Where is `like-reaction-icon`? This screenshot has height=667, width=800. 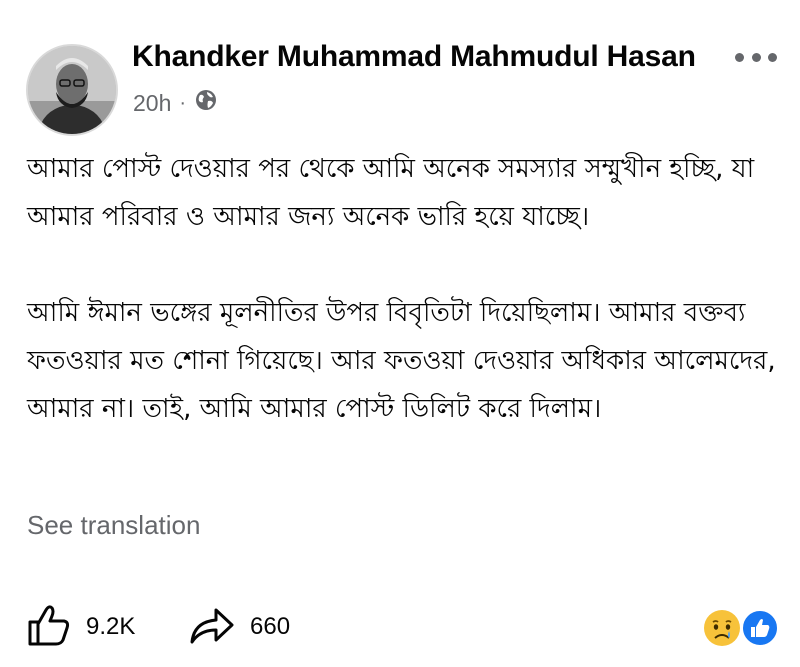
like-reaction-icon is located at coordinates (760, 628).